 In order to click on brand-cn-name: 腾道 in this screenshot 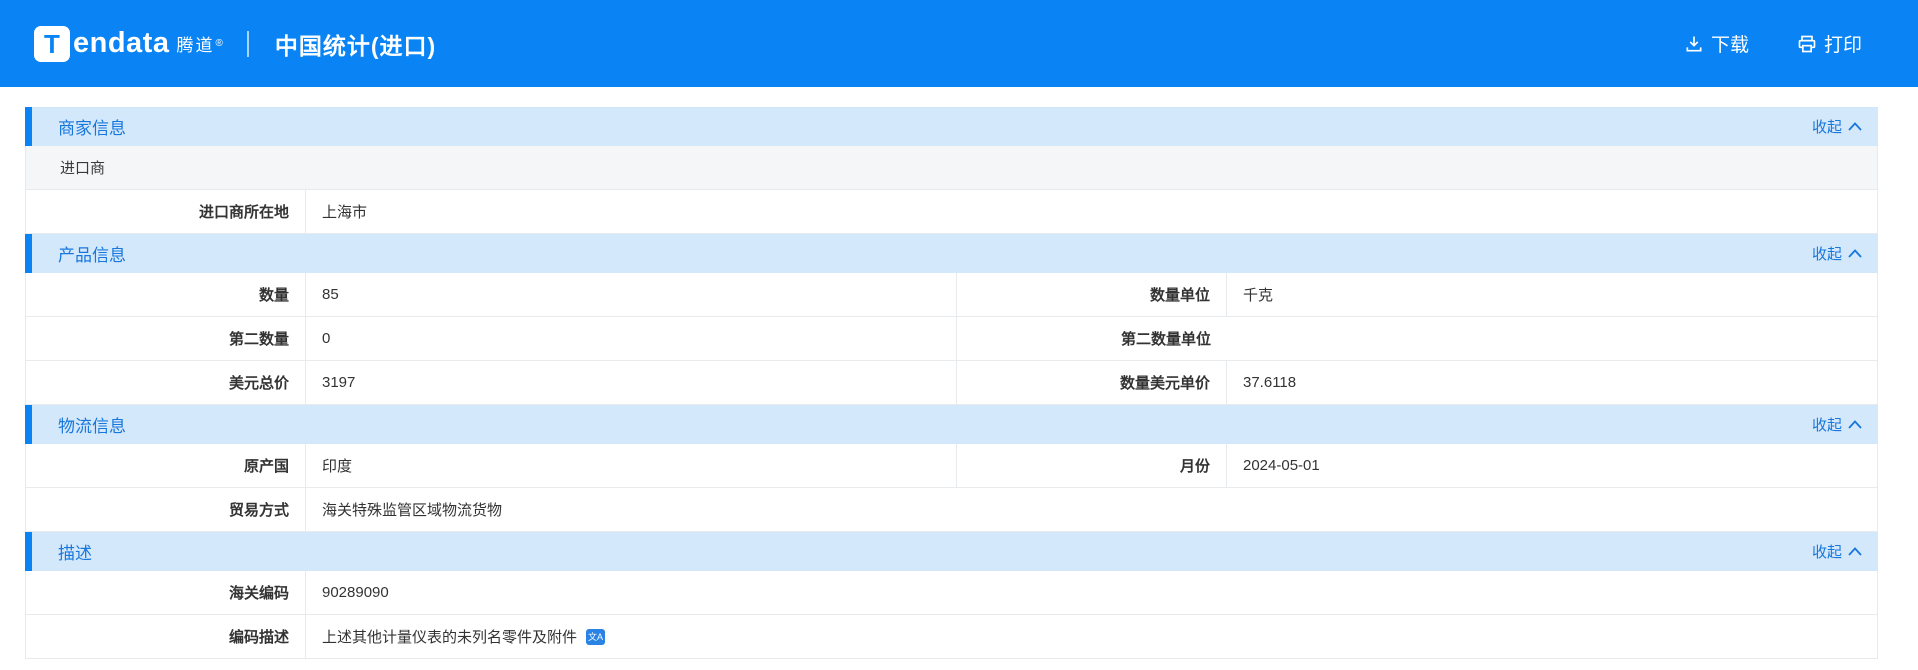, I will do `click(195, 45)`.